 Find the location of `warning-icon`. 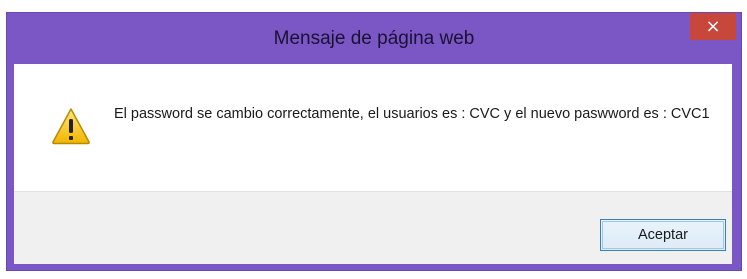

warning-icon is located at coordinates (71, 126).